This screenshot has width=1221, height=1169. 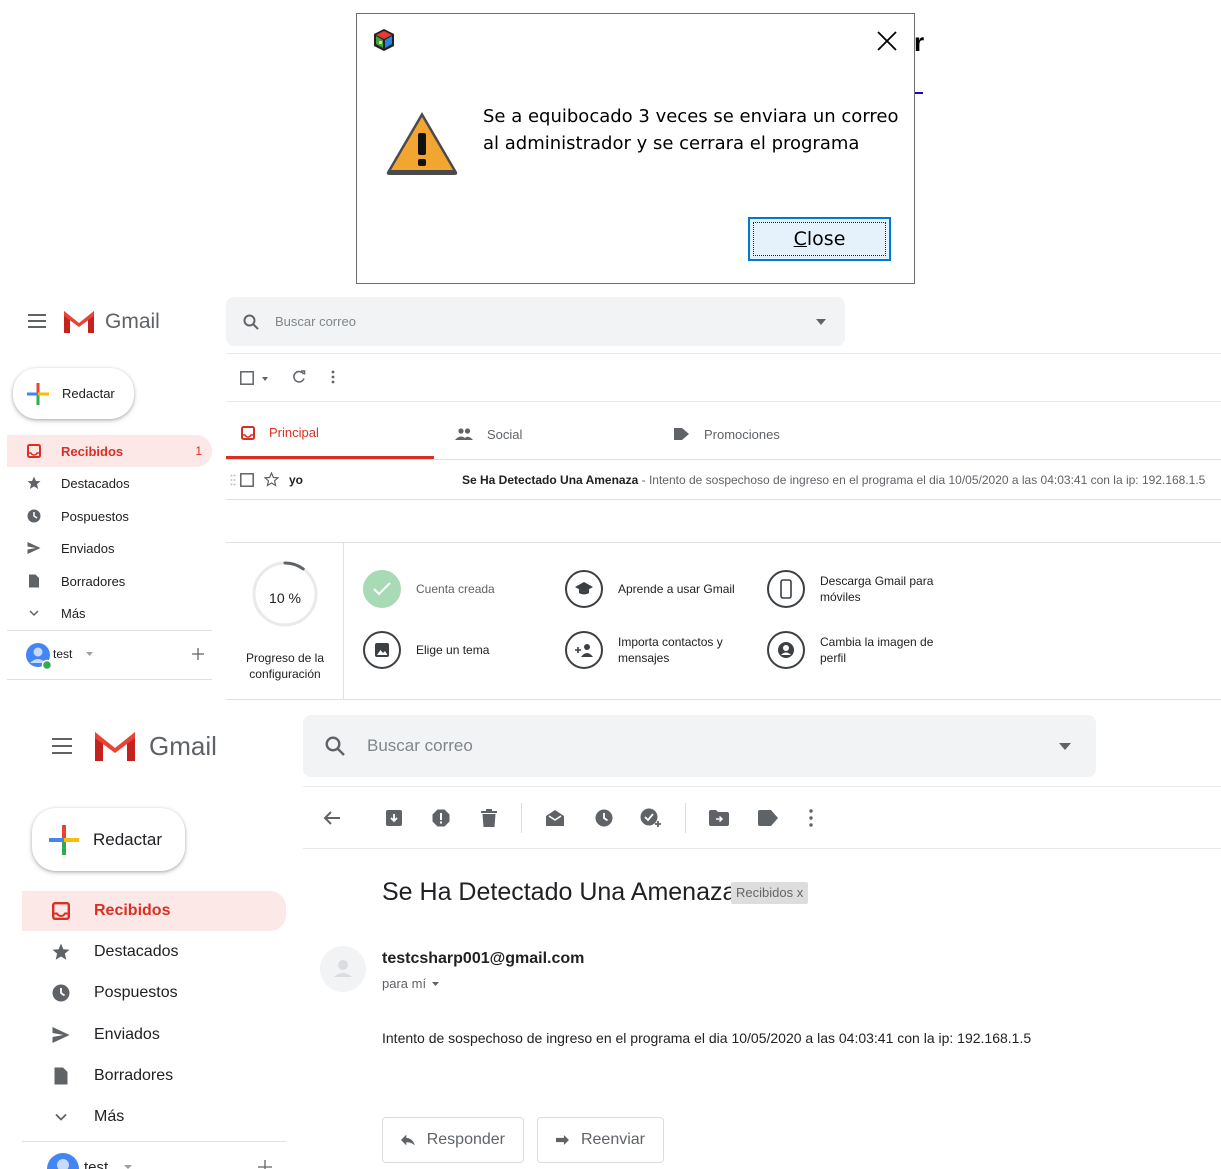 I want to click on people-icon, so click(x=464, y=434).